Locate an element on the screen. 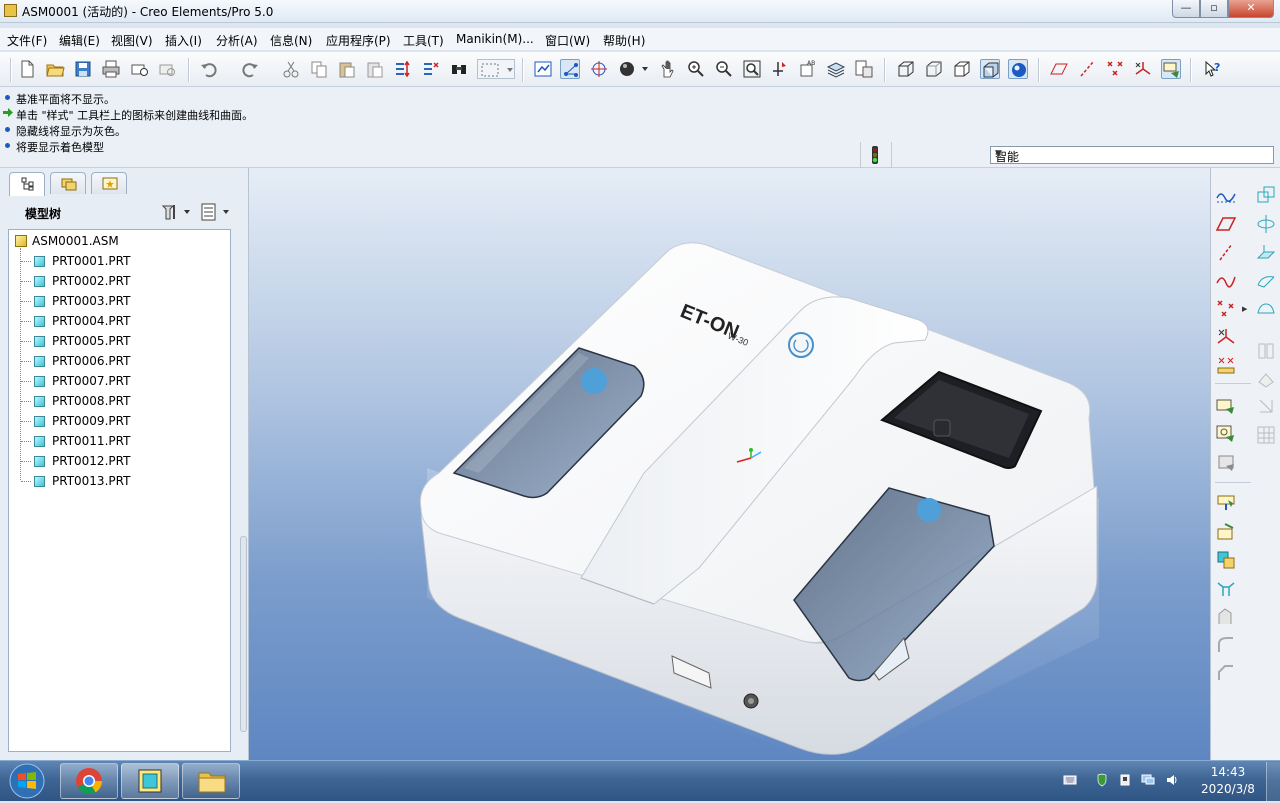 This screenshot has width=1280, height=803. tree-show-dropdown is located at coordinates (216, 212).